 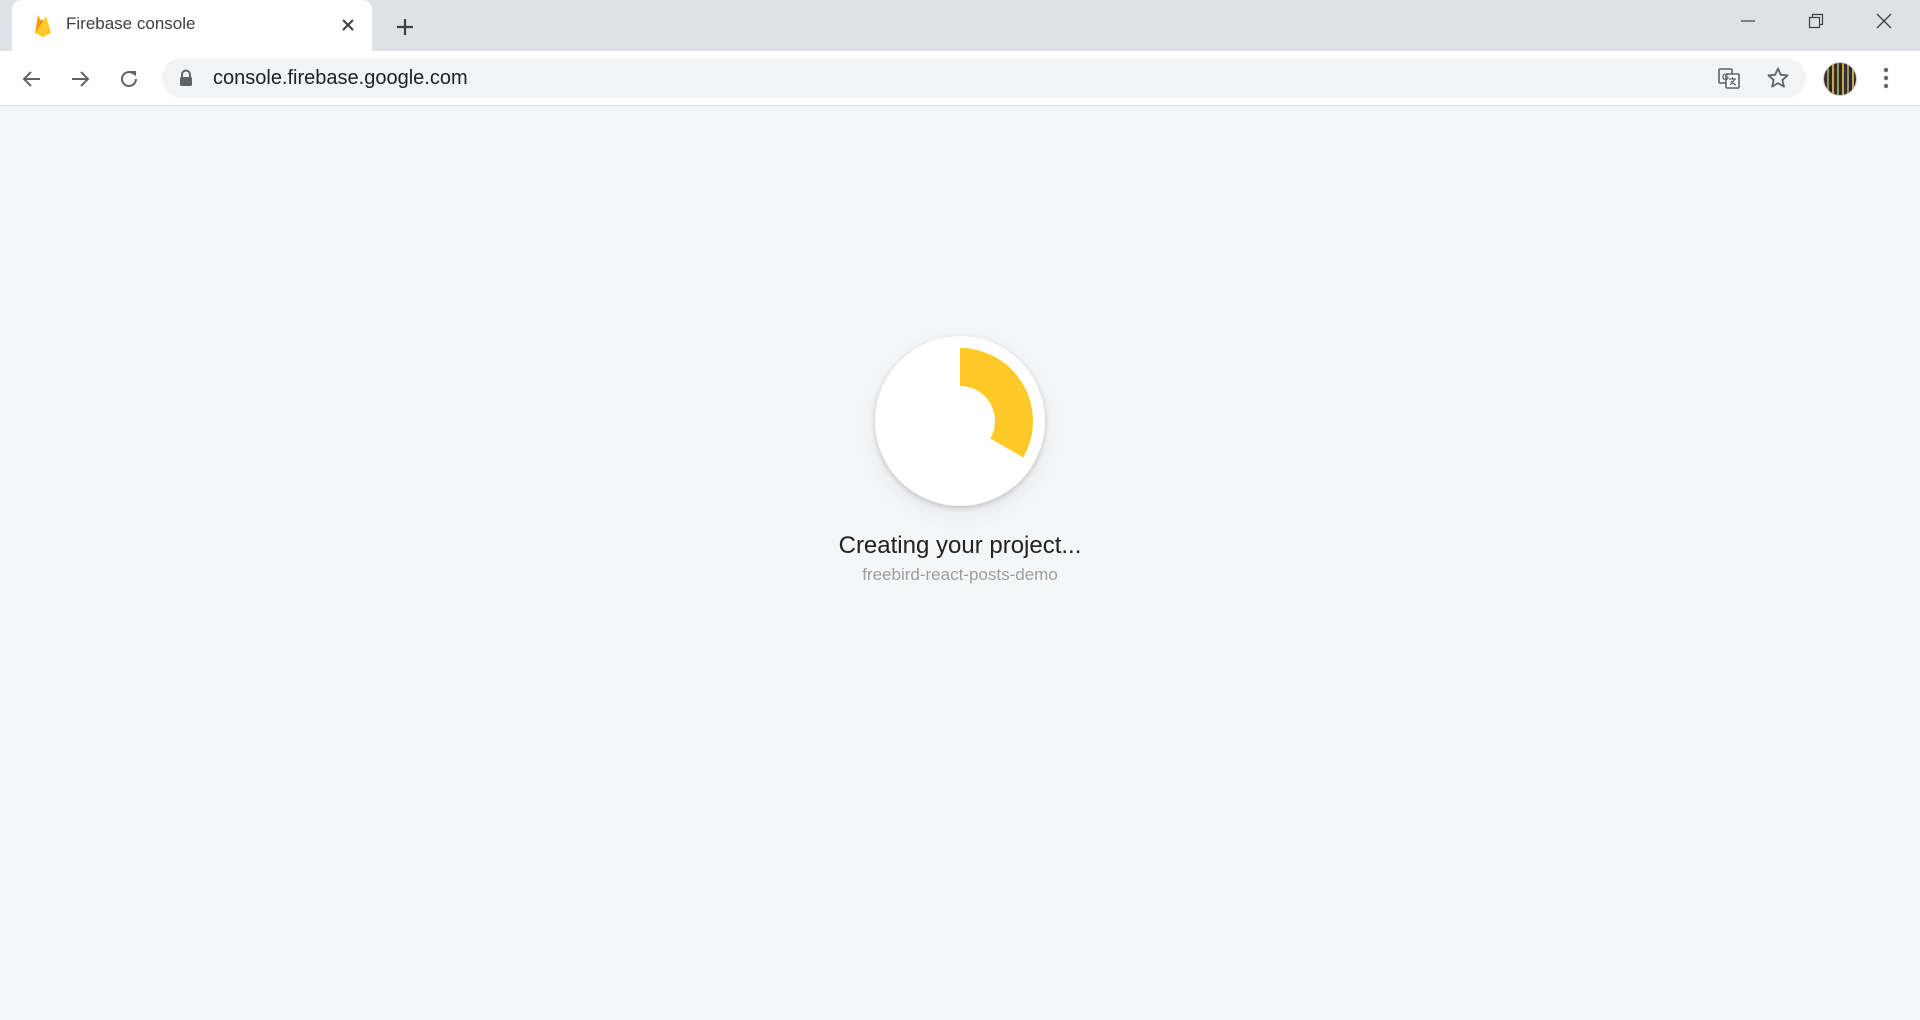 I want to click on window-close-button, so click(x=1884, y=21).